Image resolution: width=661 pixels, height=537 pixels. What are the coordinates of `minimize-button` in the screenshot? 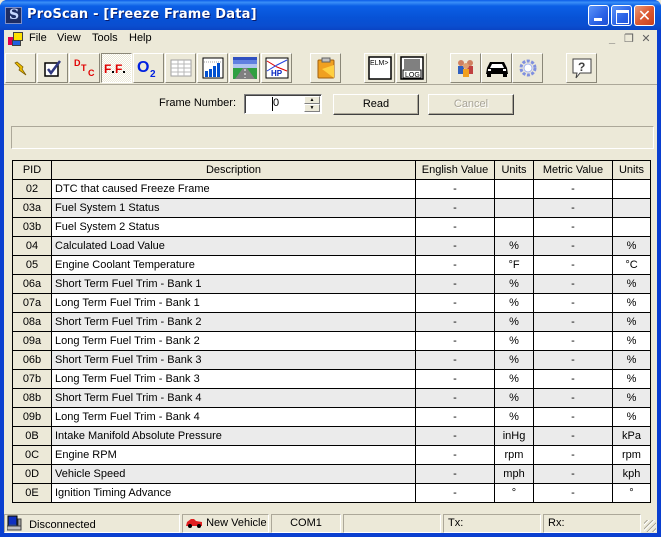 It's located at (598, 15).